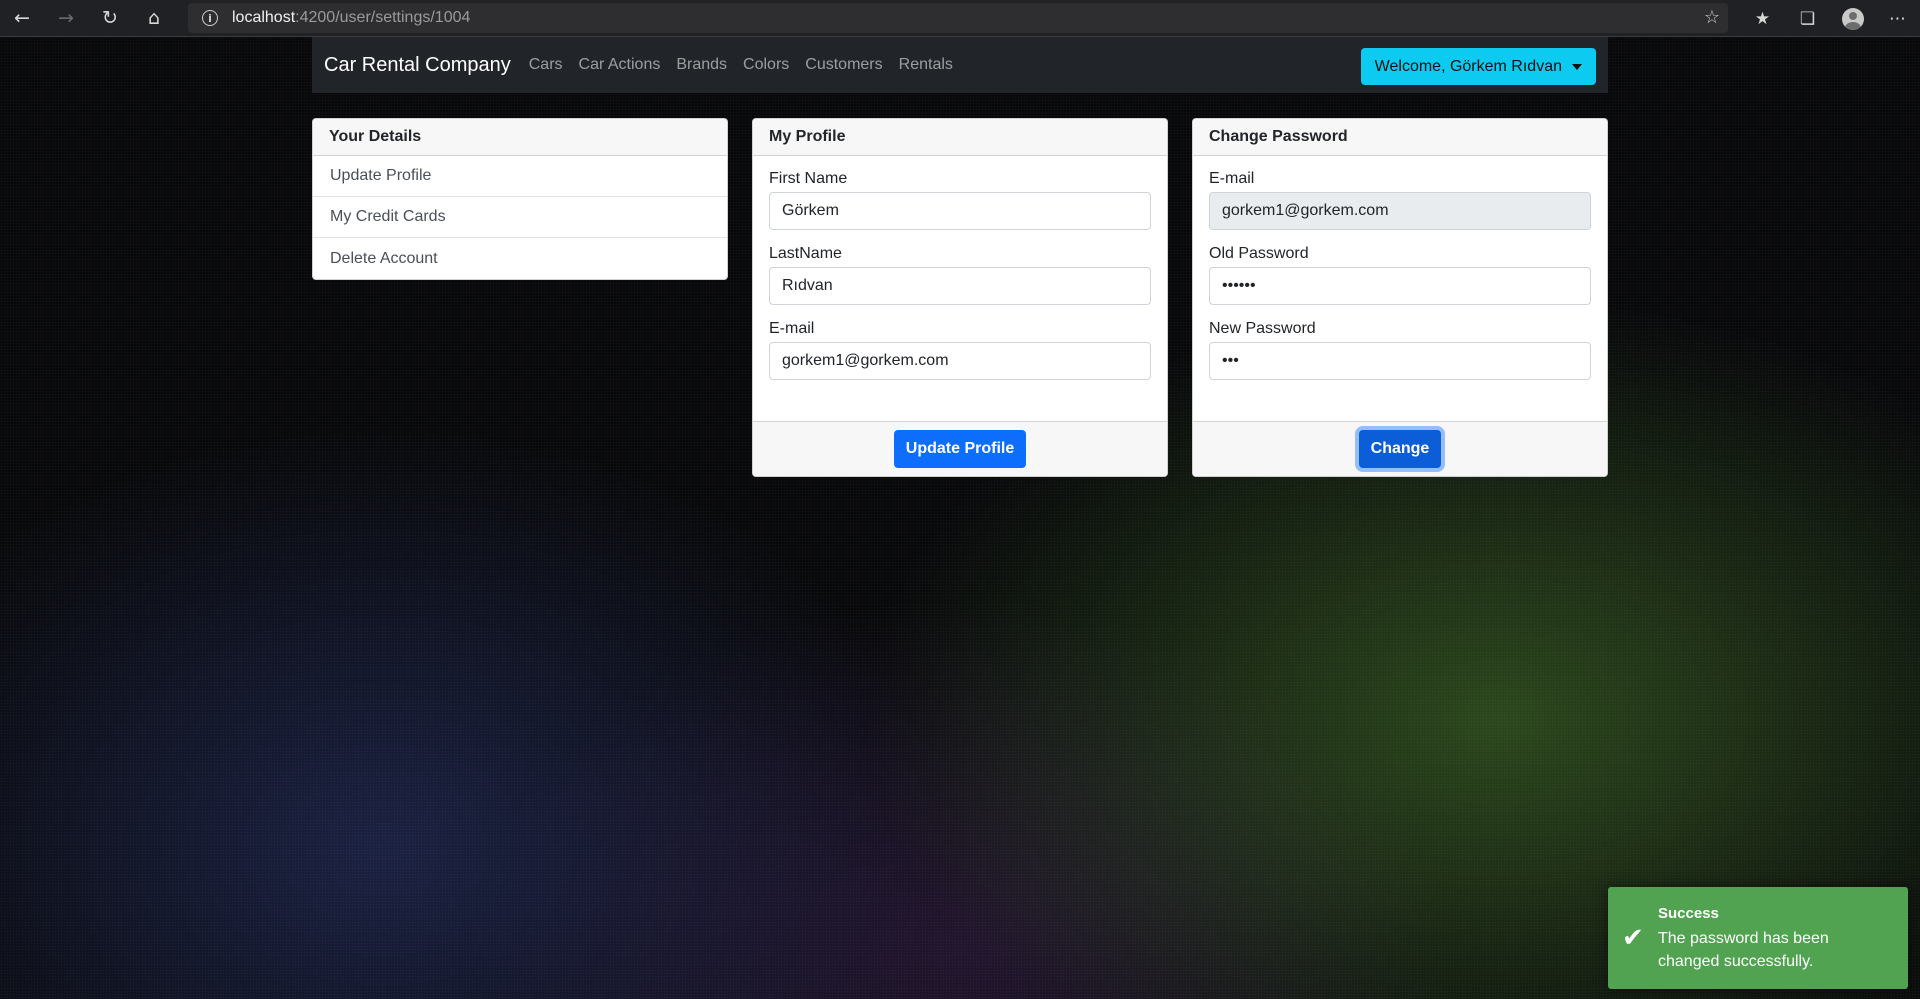 The image size is (1920, 999). What do you see at coordinates (766, 65) in the screenshot?
I see `nav-colors: Colors` at bounding box center [766, 65].